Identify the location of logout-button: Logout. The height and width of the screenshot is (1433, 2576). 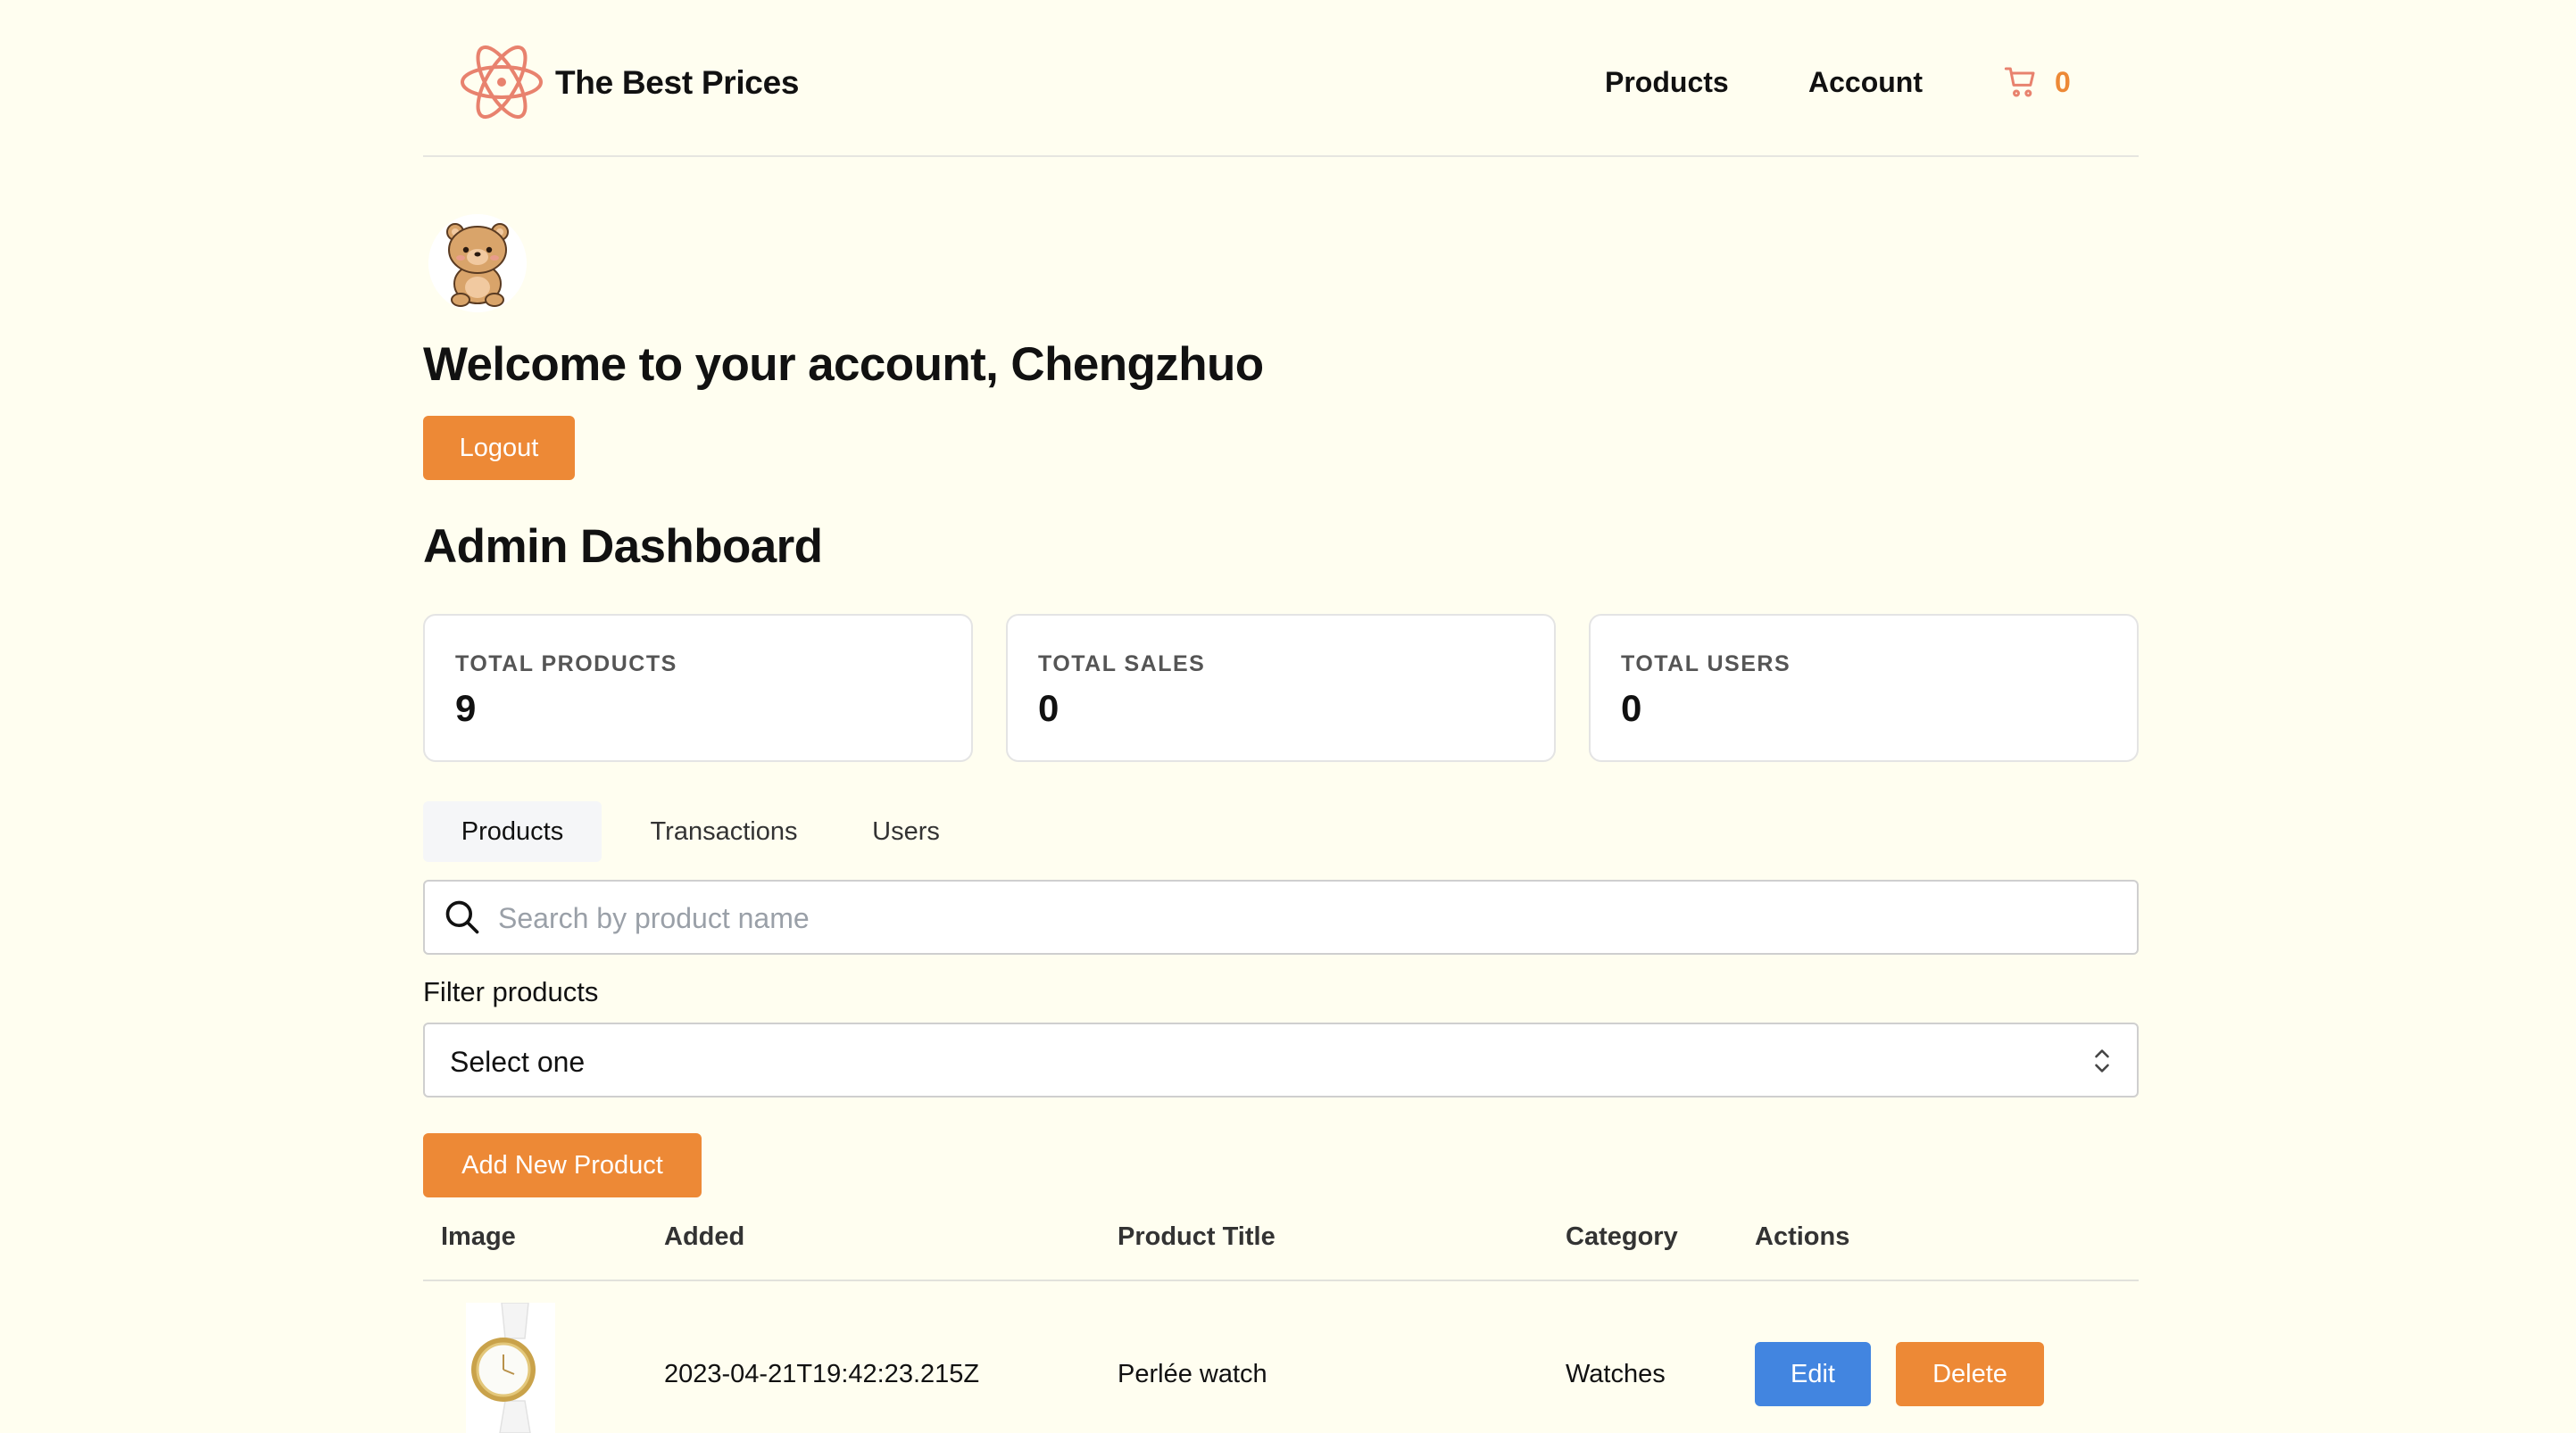
(499, 448).